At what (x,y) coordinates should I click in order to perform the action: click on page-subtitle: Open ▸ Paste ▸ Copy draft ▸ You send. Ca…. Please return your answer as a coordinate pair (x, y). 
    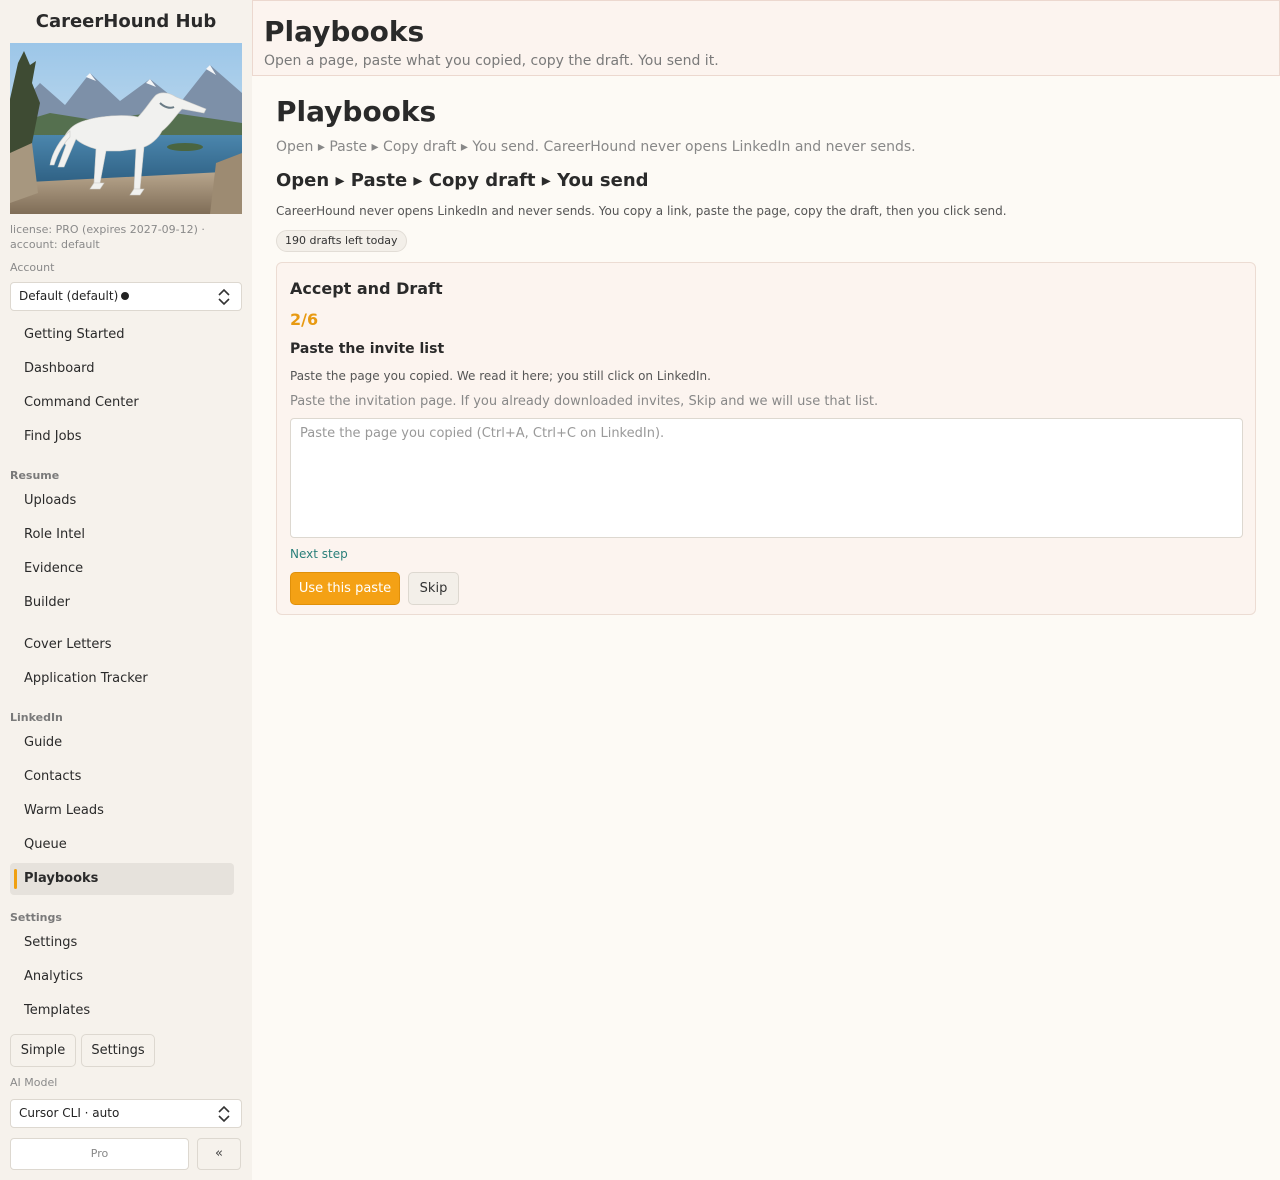
    Looking at the image, I should click on (596, 147).